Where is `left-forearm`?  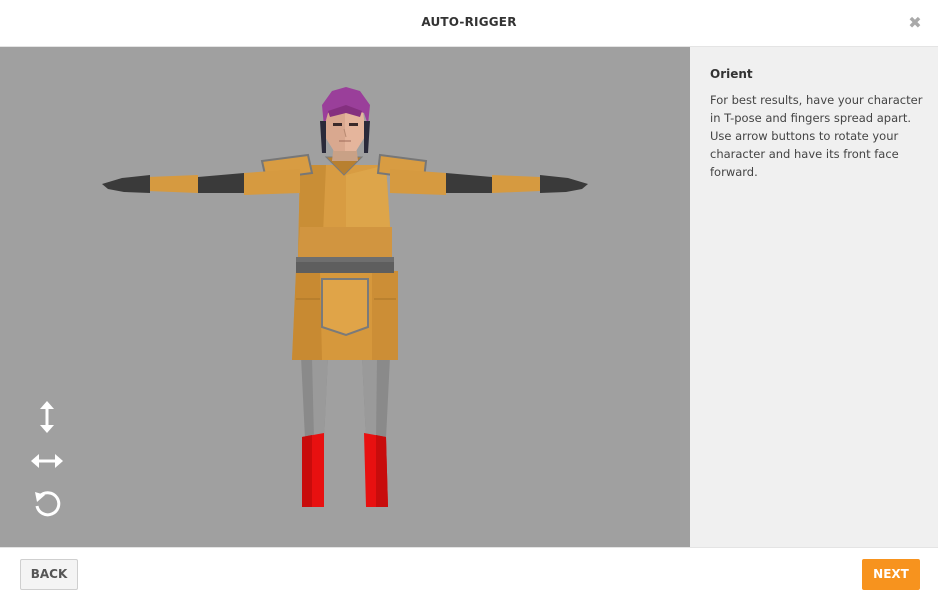 left-forearm is located at coordinates (221, 183).